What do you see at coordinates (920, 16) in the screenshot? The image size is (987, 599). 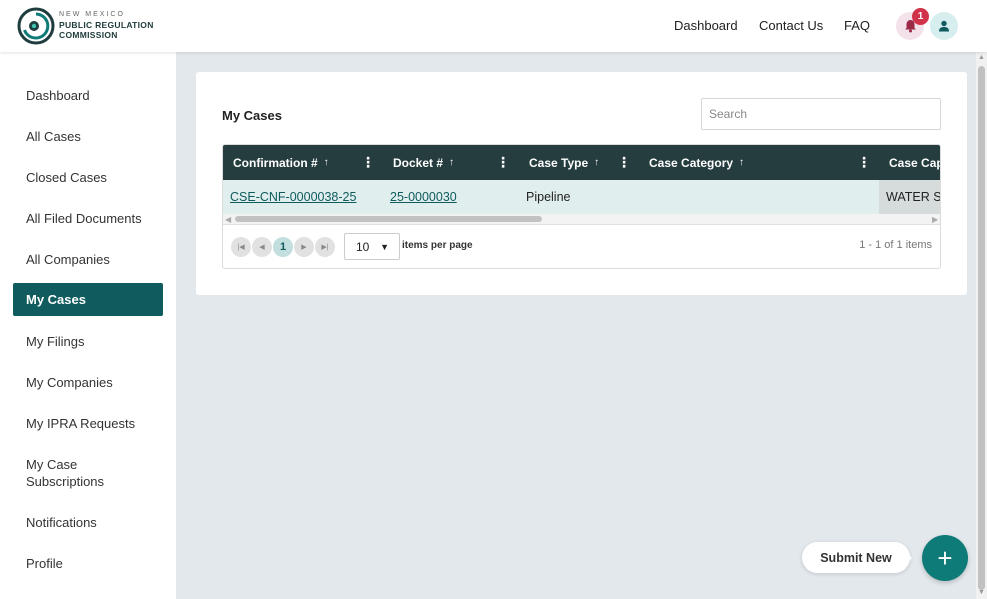 I see `notification-badge: 1` at bounding box center [920, 16].